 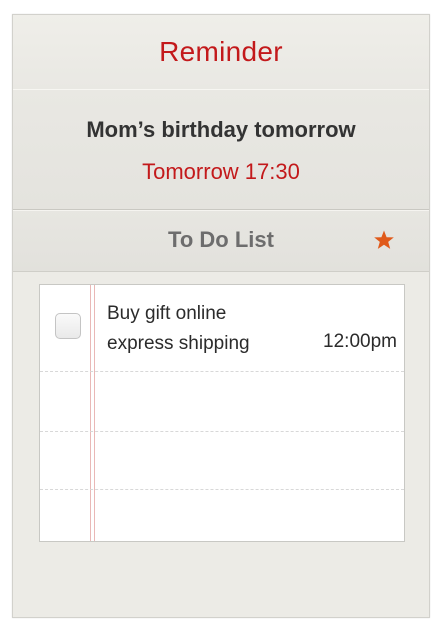 I want to click on todo-header: To Do List, so click(x=221, y=241).